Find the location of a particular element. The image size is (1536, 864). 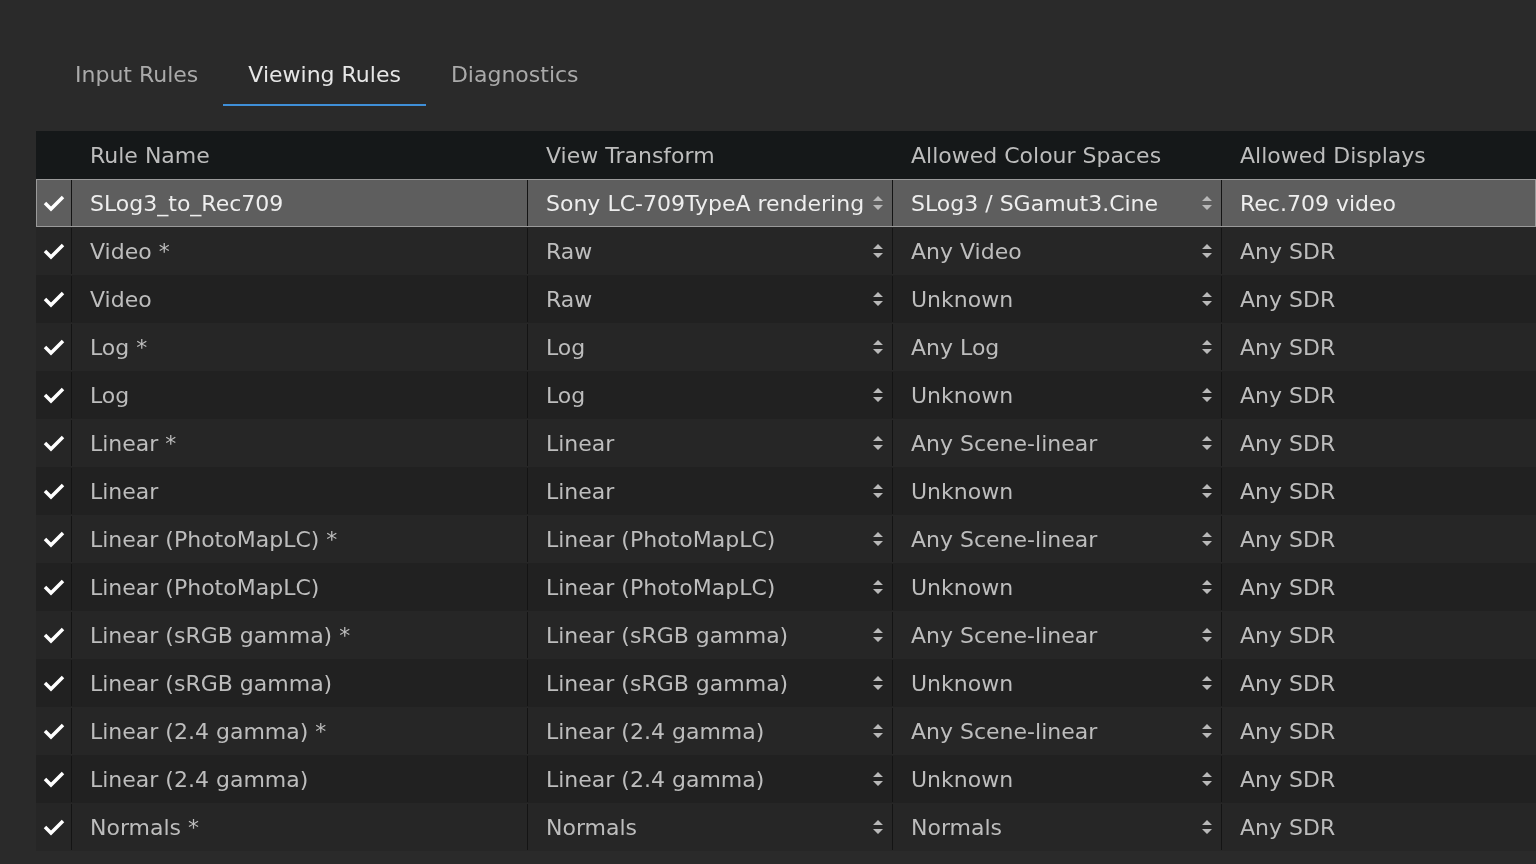

table-cell: Linear is located at coordinates (124, 491).